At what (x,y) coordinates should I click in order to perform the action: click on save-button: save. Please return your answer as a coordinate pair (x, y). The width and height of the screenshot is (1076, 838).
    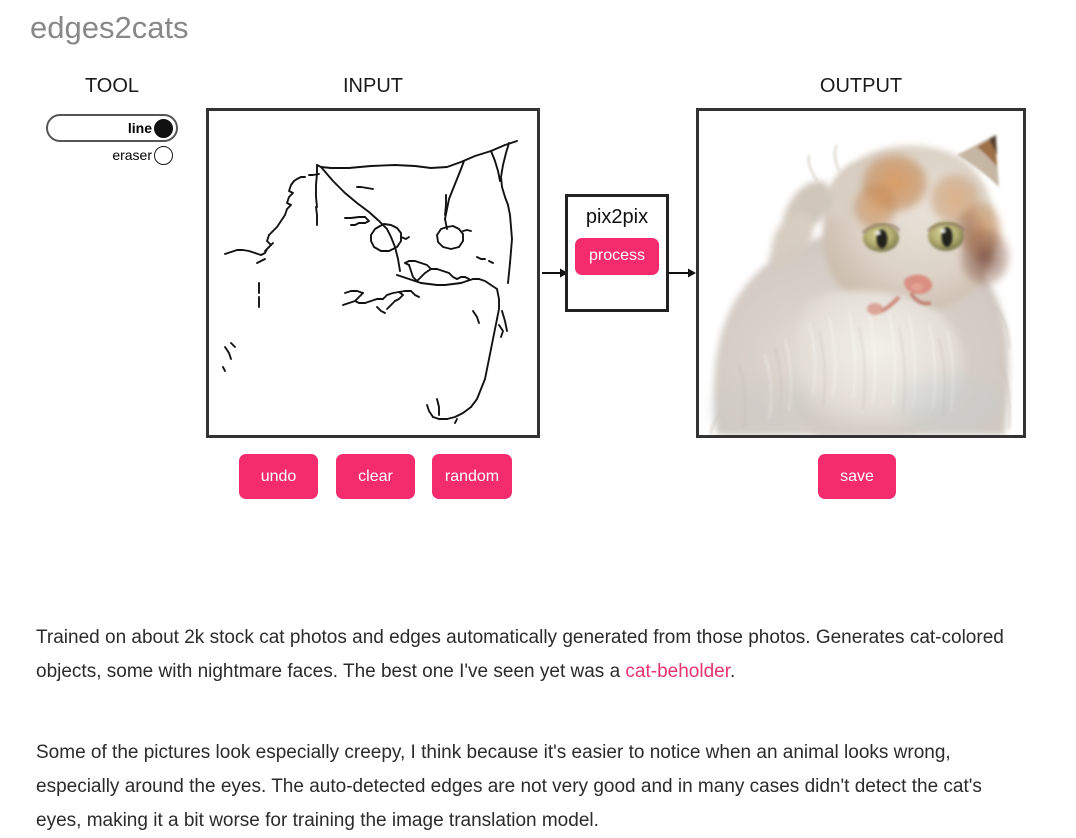
    Looking at the image, I should click on (857, 476).